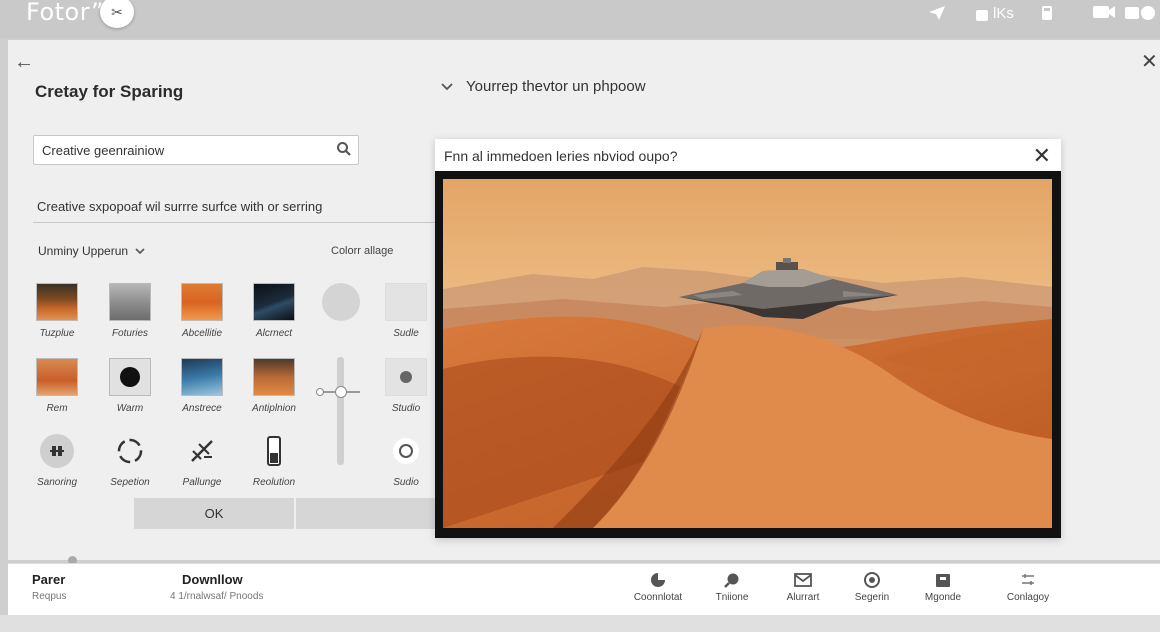  What do you see at coordinates (1047, 13) in the screenshot?
I see `phone-icon` at bounding box center [1047, 13].